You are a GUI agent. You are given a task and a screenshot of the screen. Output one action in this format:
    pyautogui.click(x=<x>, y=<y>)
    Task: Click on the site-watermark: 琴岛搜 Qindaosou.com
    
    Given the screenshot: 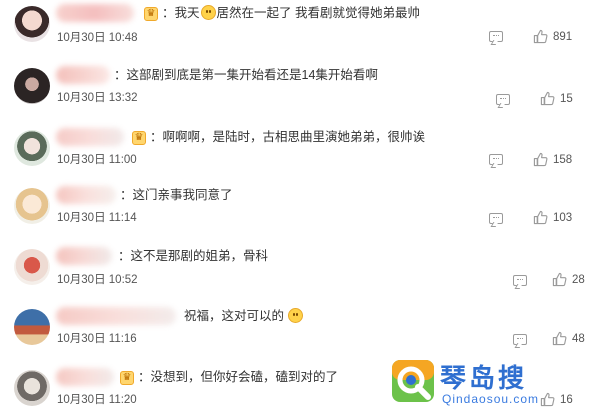 What is the action you would take?
    pyautogui.click(x=492, y=384)
    